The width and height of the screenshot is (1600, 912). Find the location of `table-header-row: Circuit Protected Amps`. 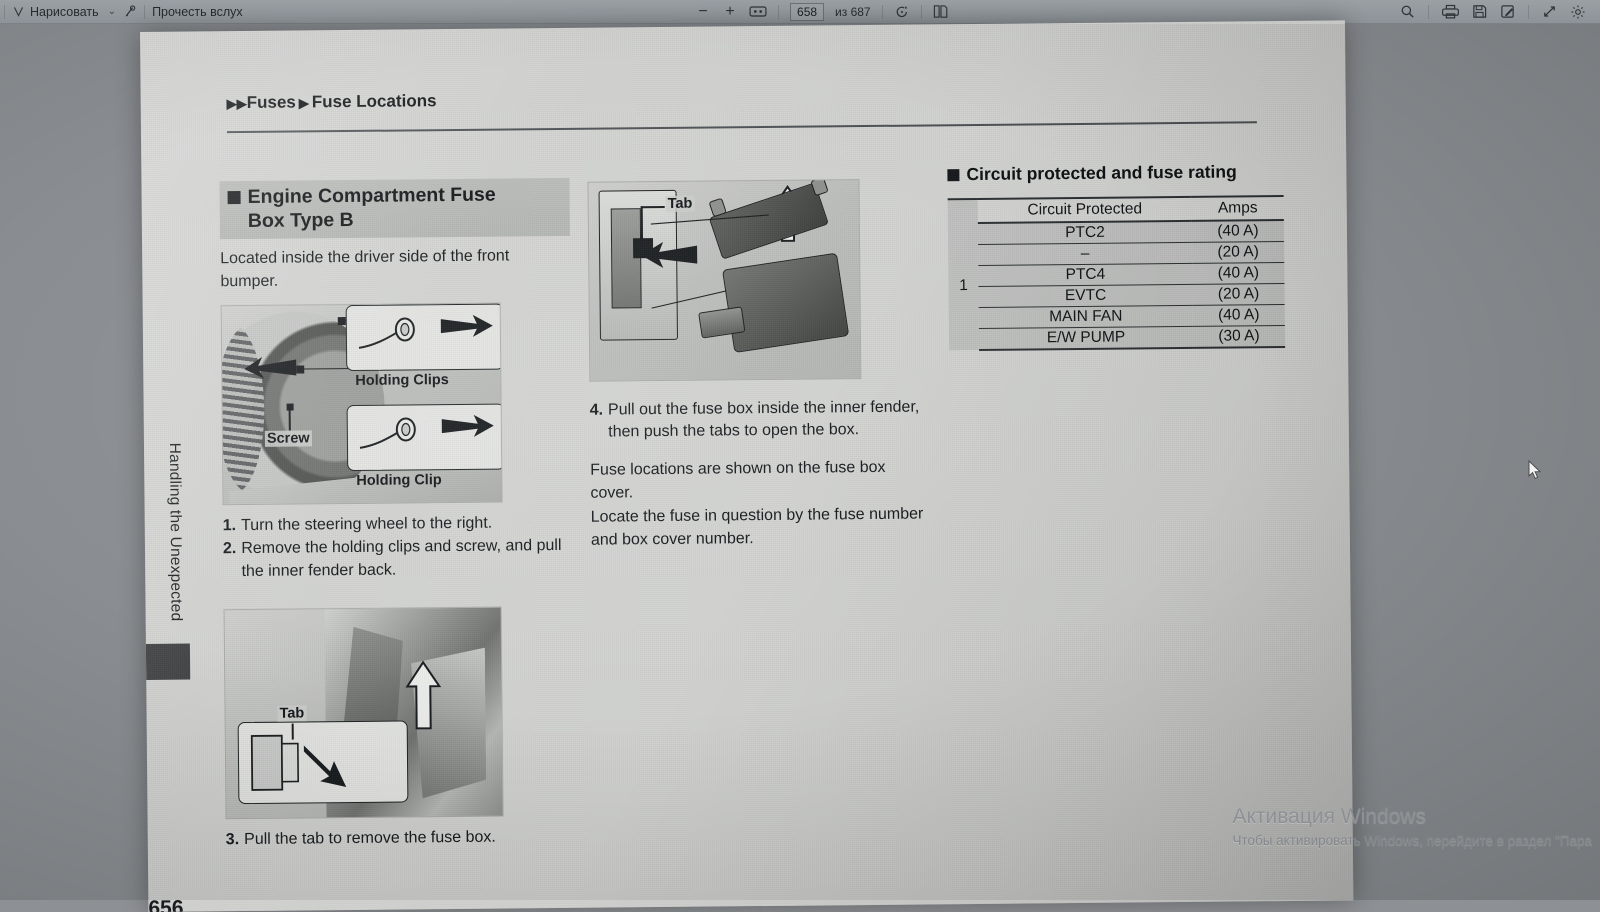

table-header-row: Circuit Protected Amps is located at coordinates (1115, 209).